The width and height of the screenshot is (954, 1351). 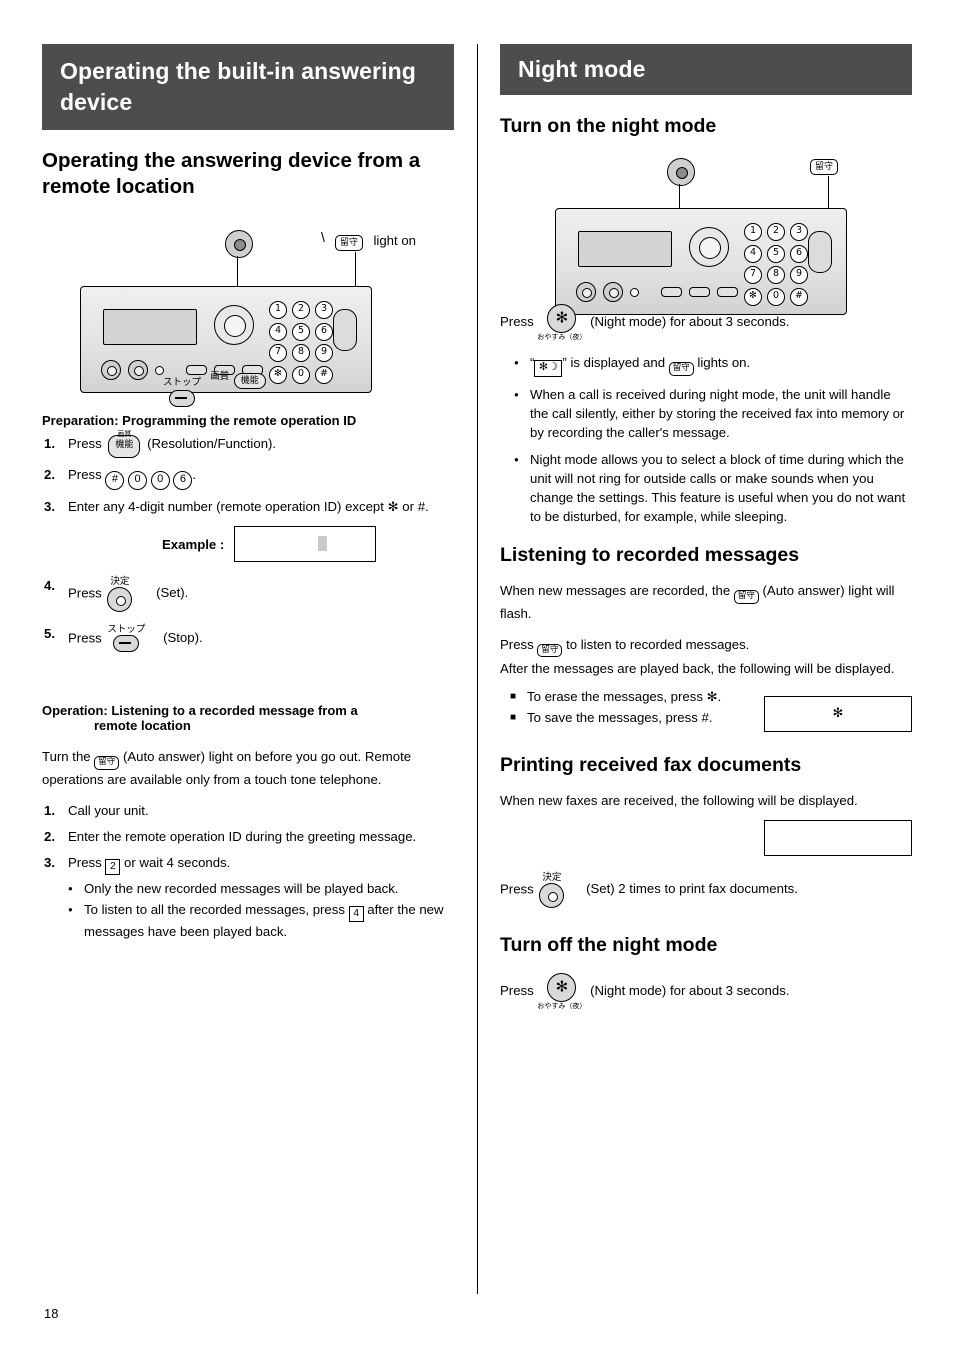 What do you see at coordinates (248, 594) in the screenshot?
I see `prep-step-4: 4. Press 決定 (Set).` at bounding box center [248, 594].